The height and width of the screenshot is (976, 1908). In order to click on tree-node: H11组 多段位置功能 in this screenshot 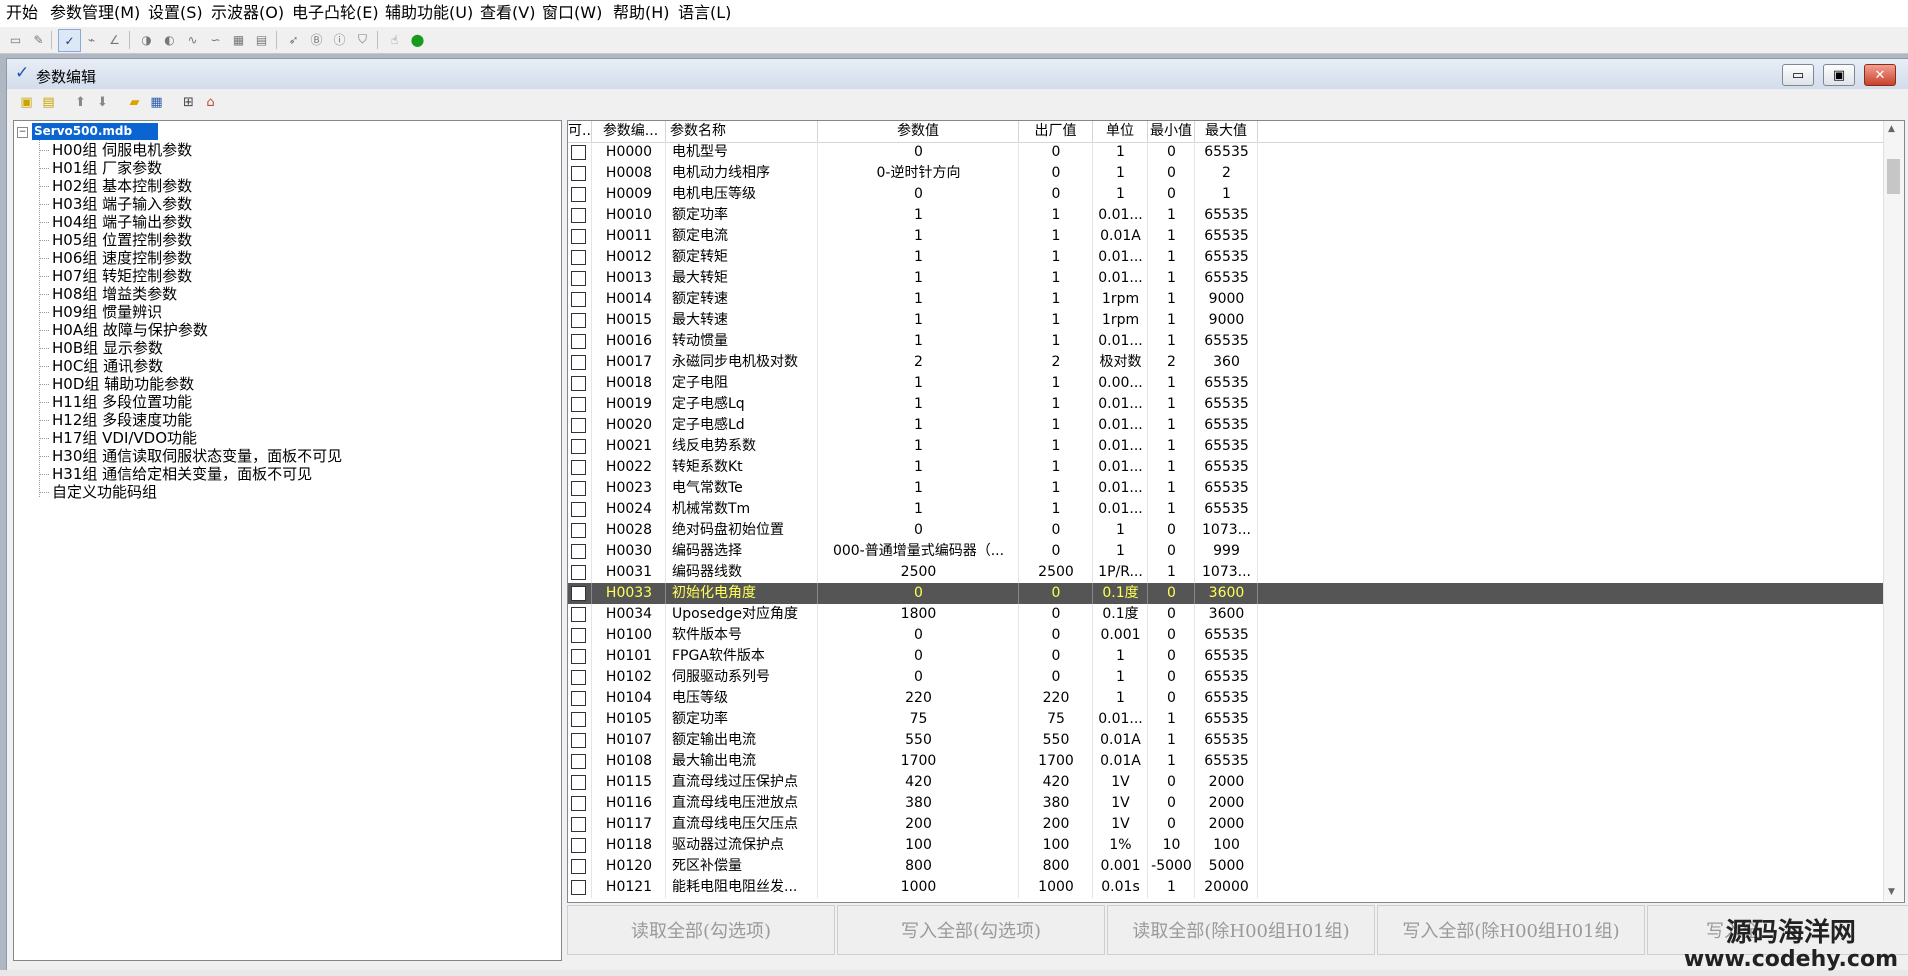, I will do `click(115, 402)`.